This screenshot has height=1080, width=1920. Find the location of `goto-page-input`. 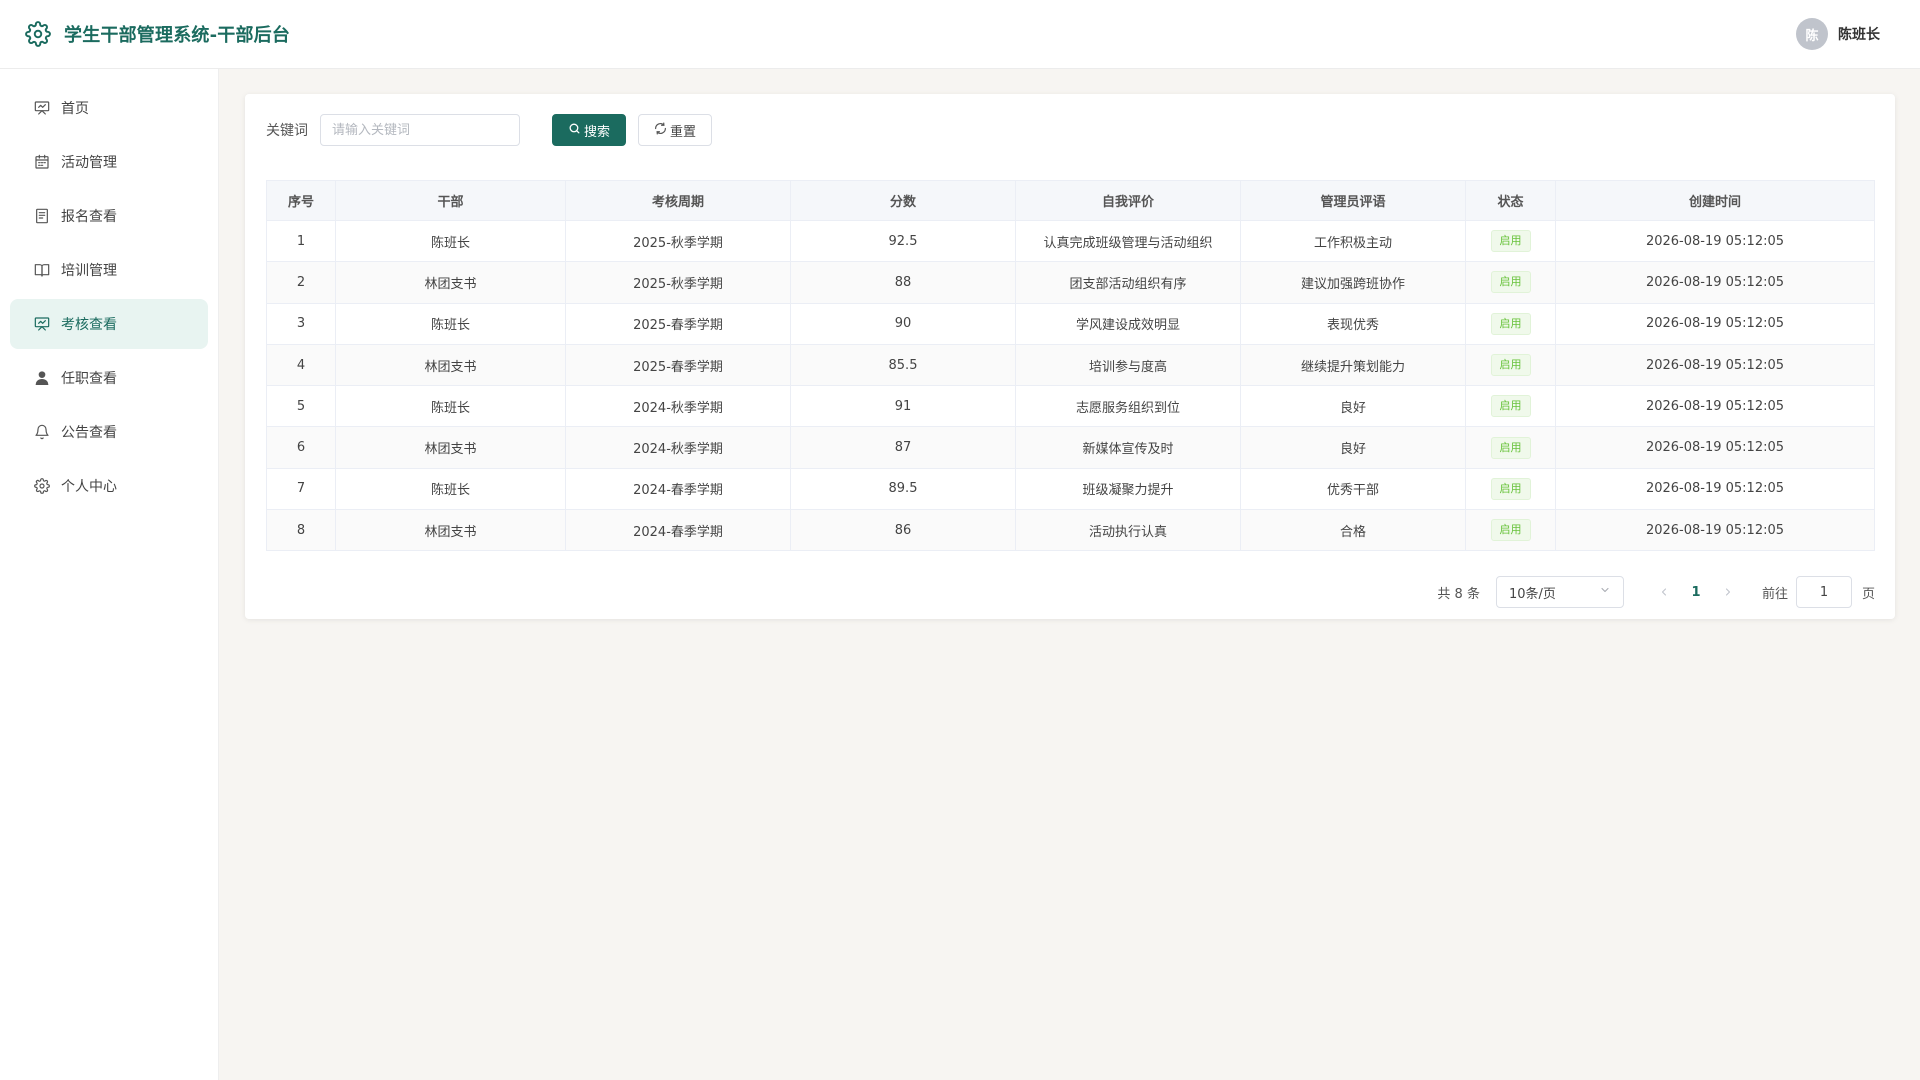

goto-page-input is located at coordinates (1823, 592).